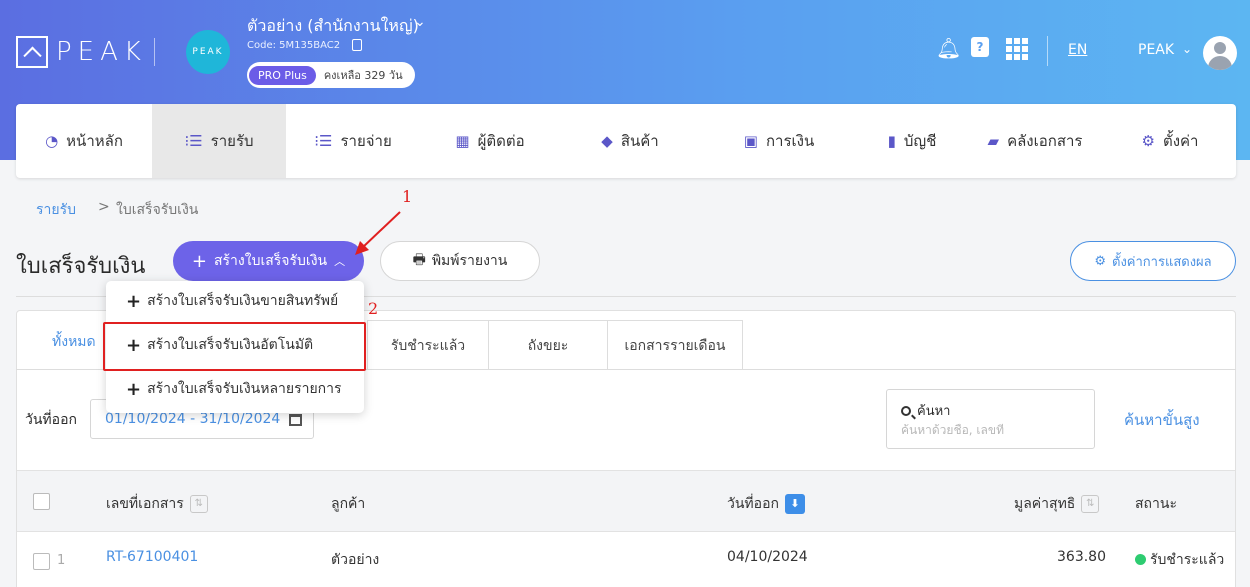  I want to click on printer-icon: 🖶, so click(419, 260).